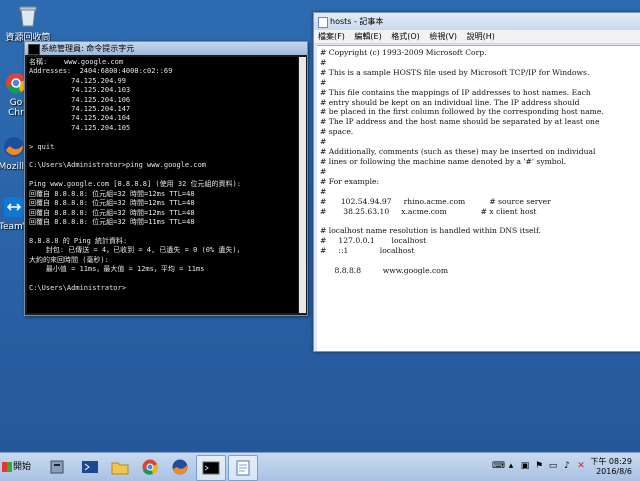 The width and height of the screenshot is (640, 481). What do you see at coordinates (302, 185) in the screenshot?
I see `cmd-scrollbar` at bounding box center [302, 185].